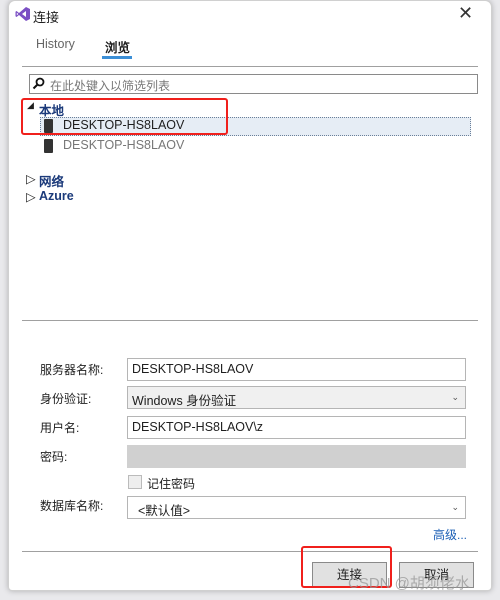  What do you see at coordinates (171, 484) in the screenshot?
I see `remember-password-label: 记住密码` at bounding box center [171, 484].